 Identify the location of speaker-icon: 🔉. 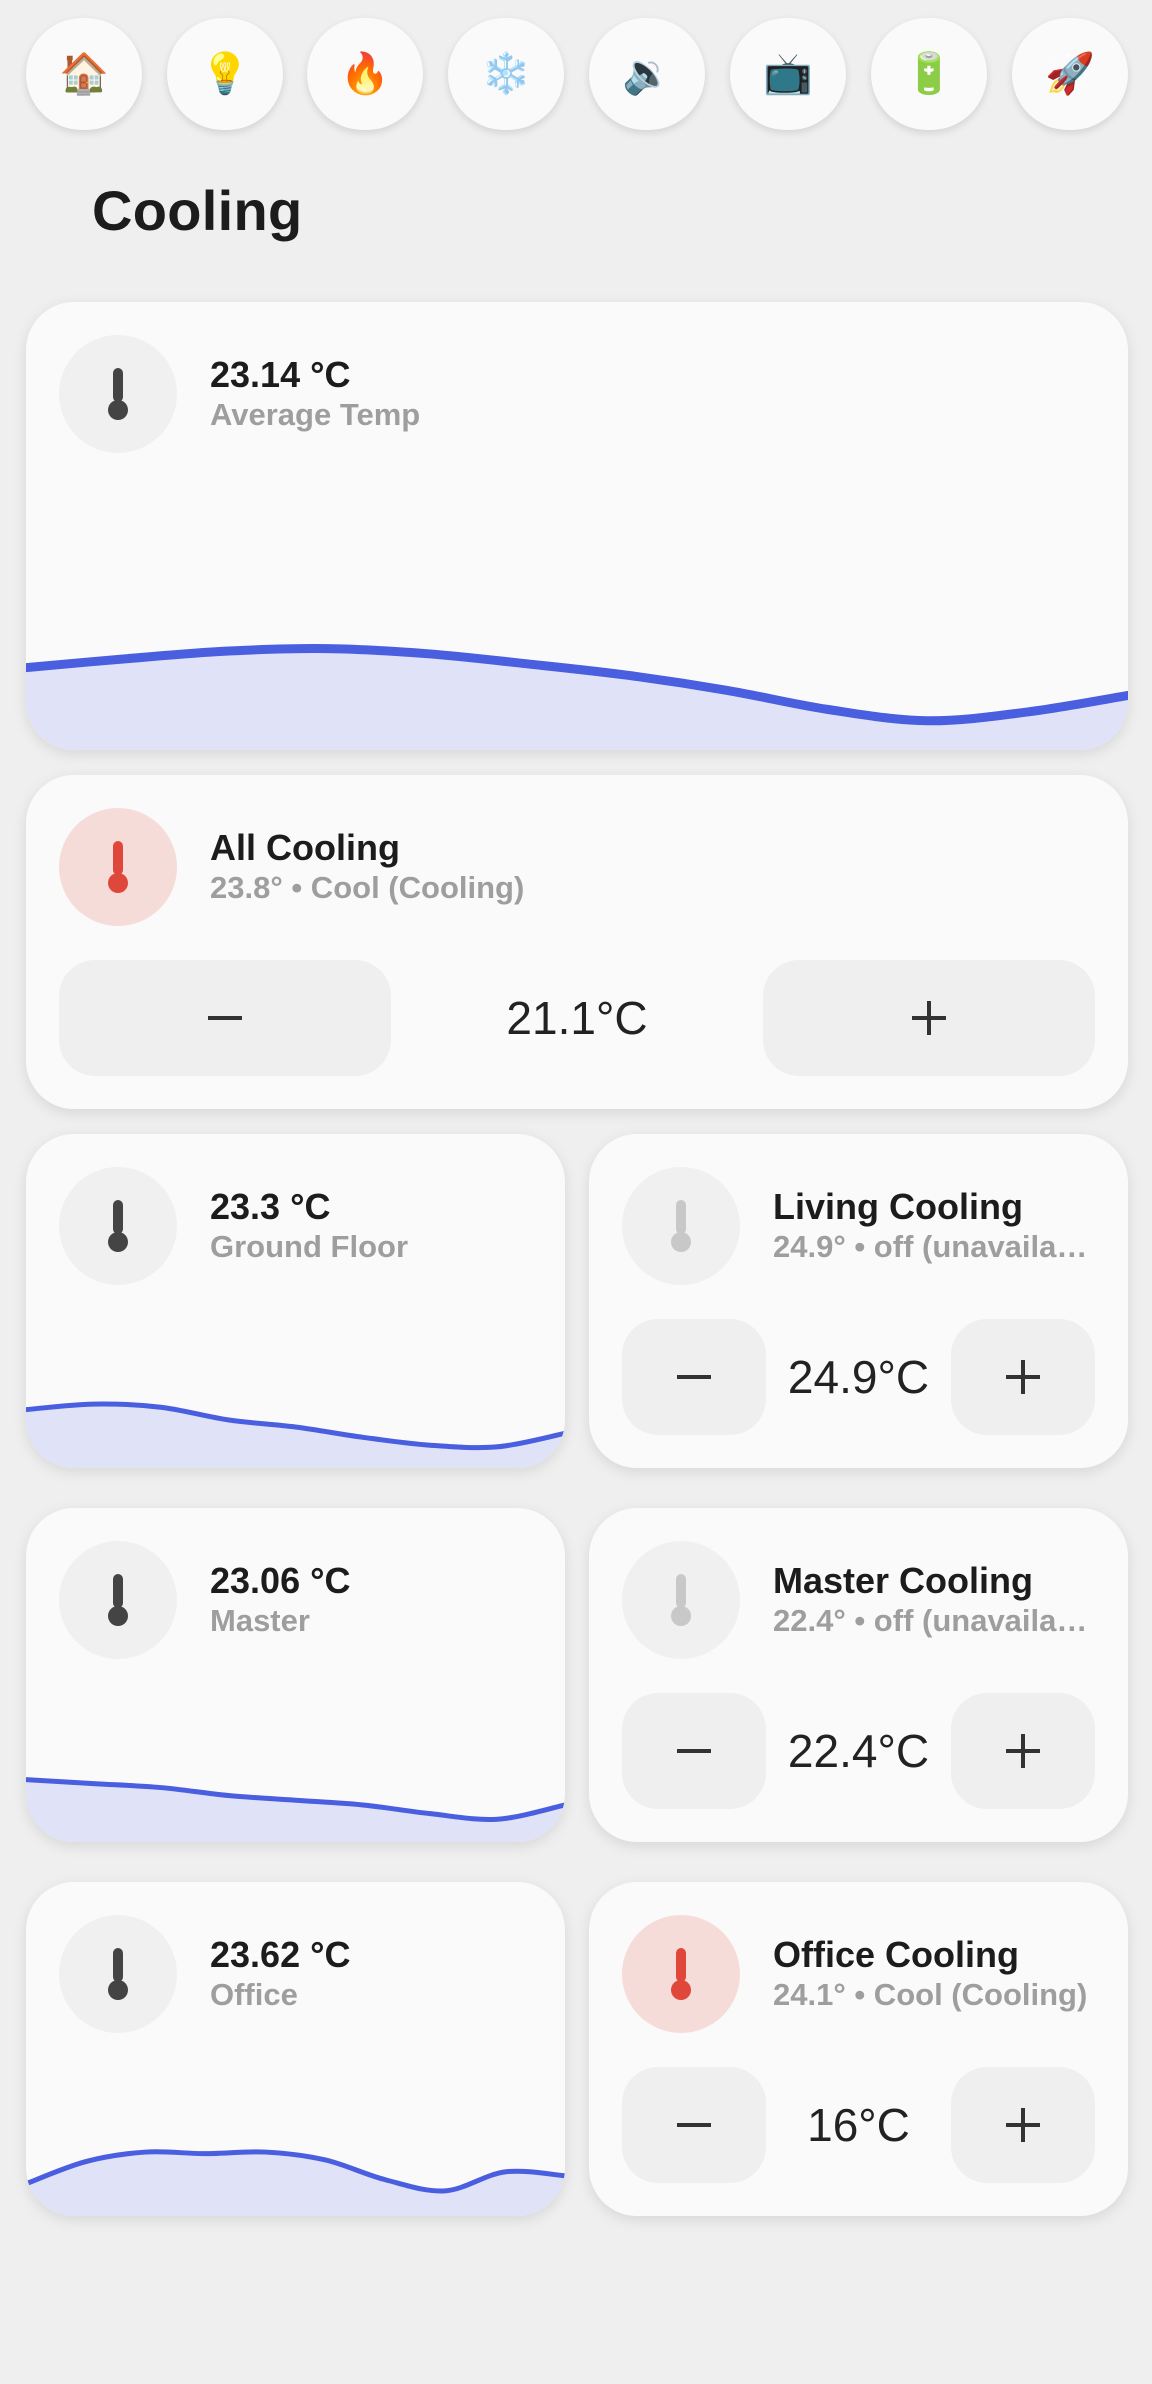
(647, 74).